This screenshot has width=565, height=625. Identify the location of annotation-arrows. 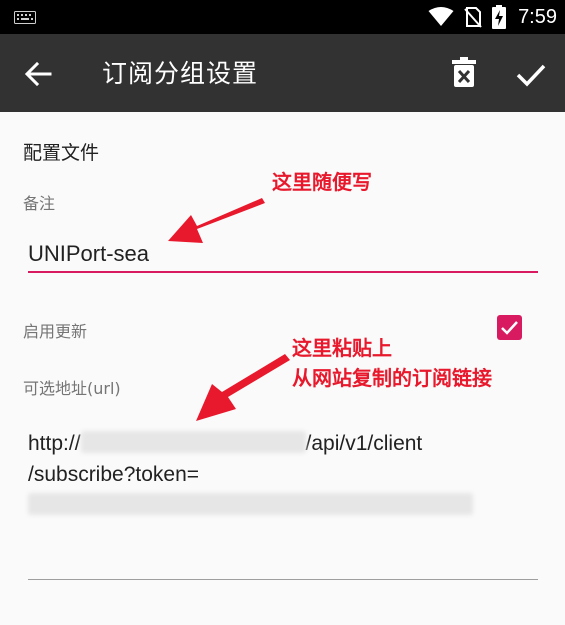
(229, 309).